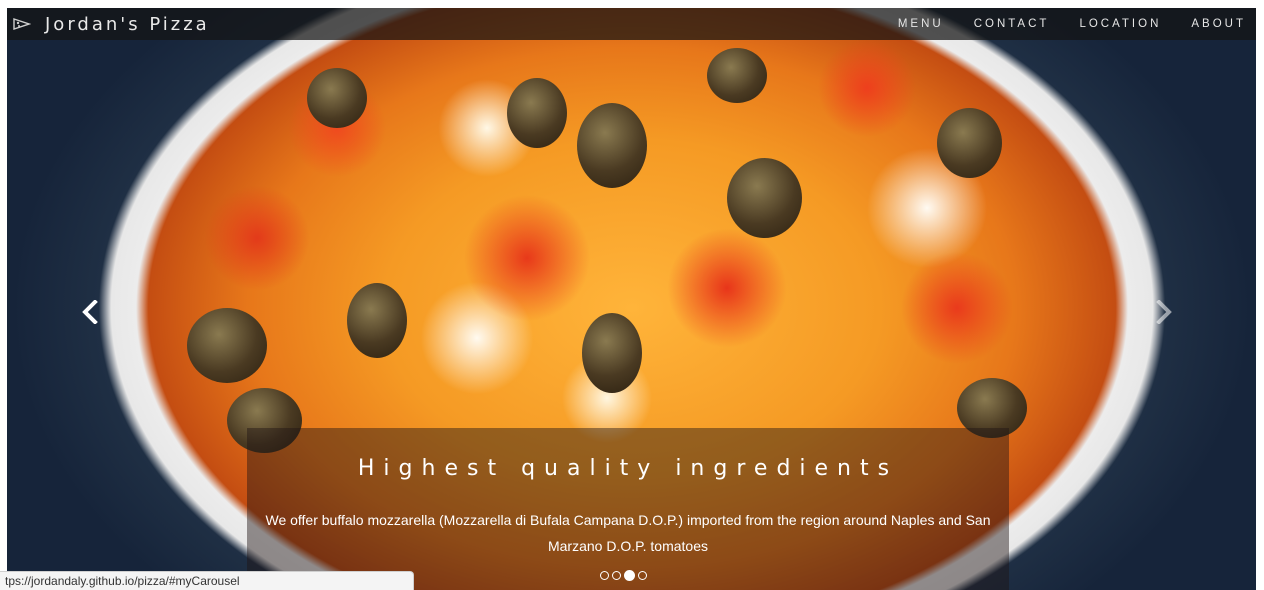  I want to click on nav-link-contact: CONTACT, so click(1012, 24).